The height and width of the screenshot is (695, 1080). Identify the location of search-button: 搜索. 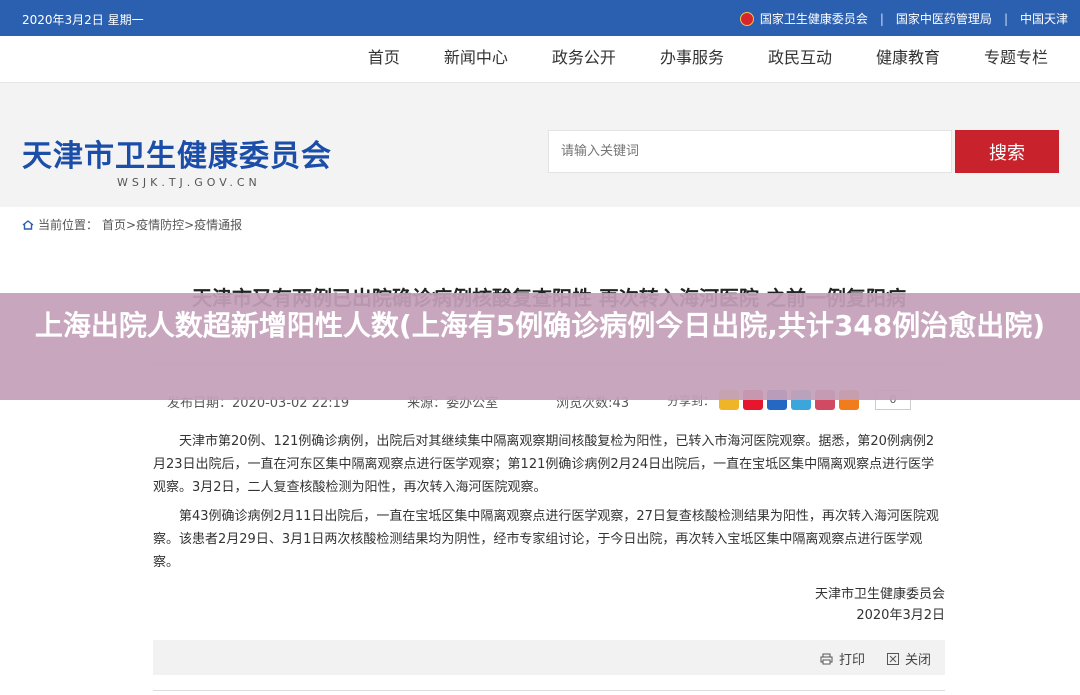
(1007, 151).